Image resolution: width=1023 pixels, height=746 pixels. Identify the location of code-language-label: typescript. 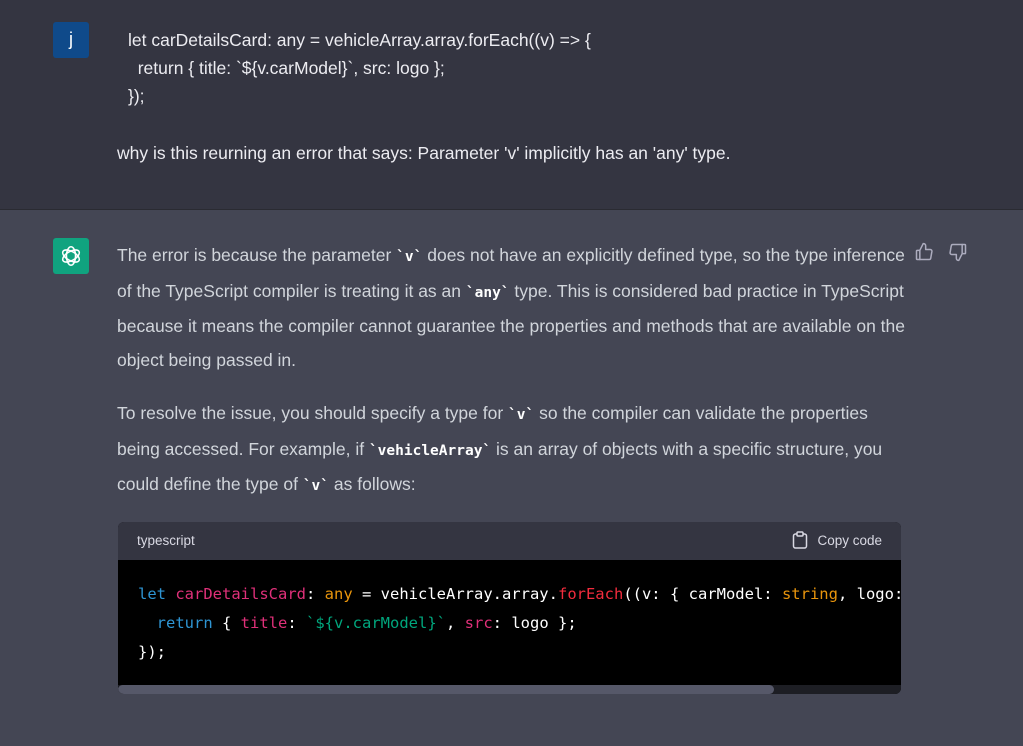
(166, 540).